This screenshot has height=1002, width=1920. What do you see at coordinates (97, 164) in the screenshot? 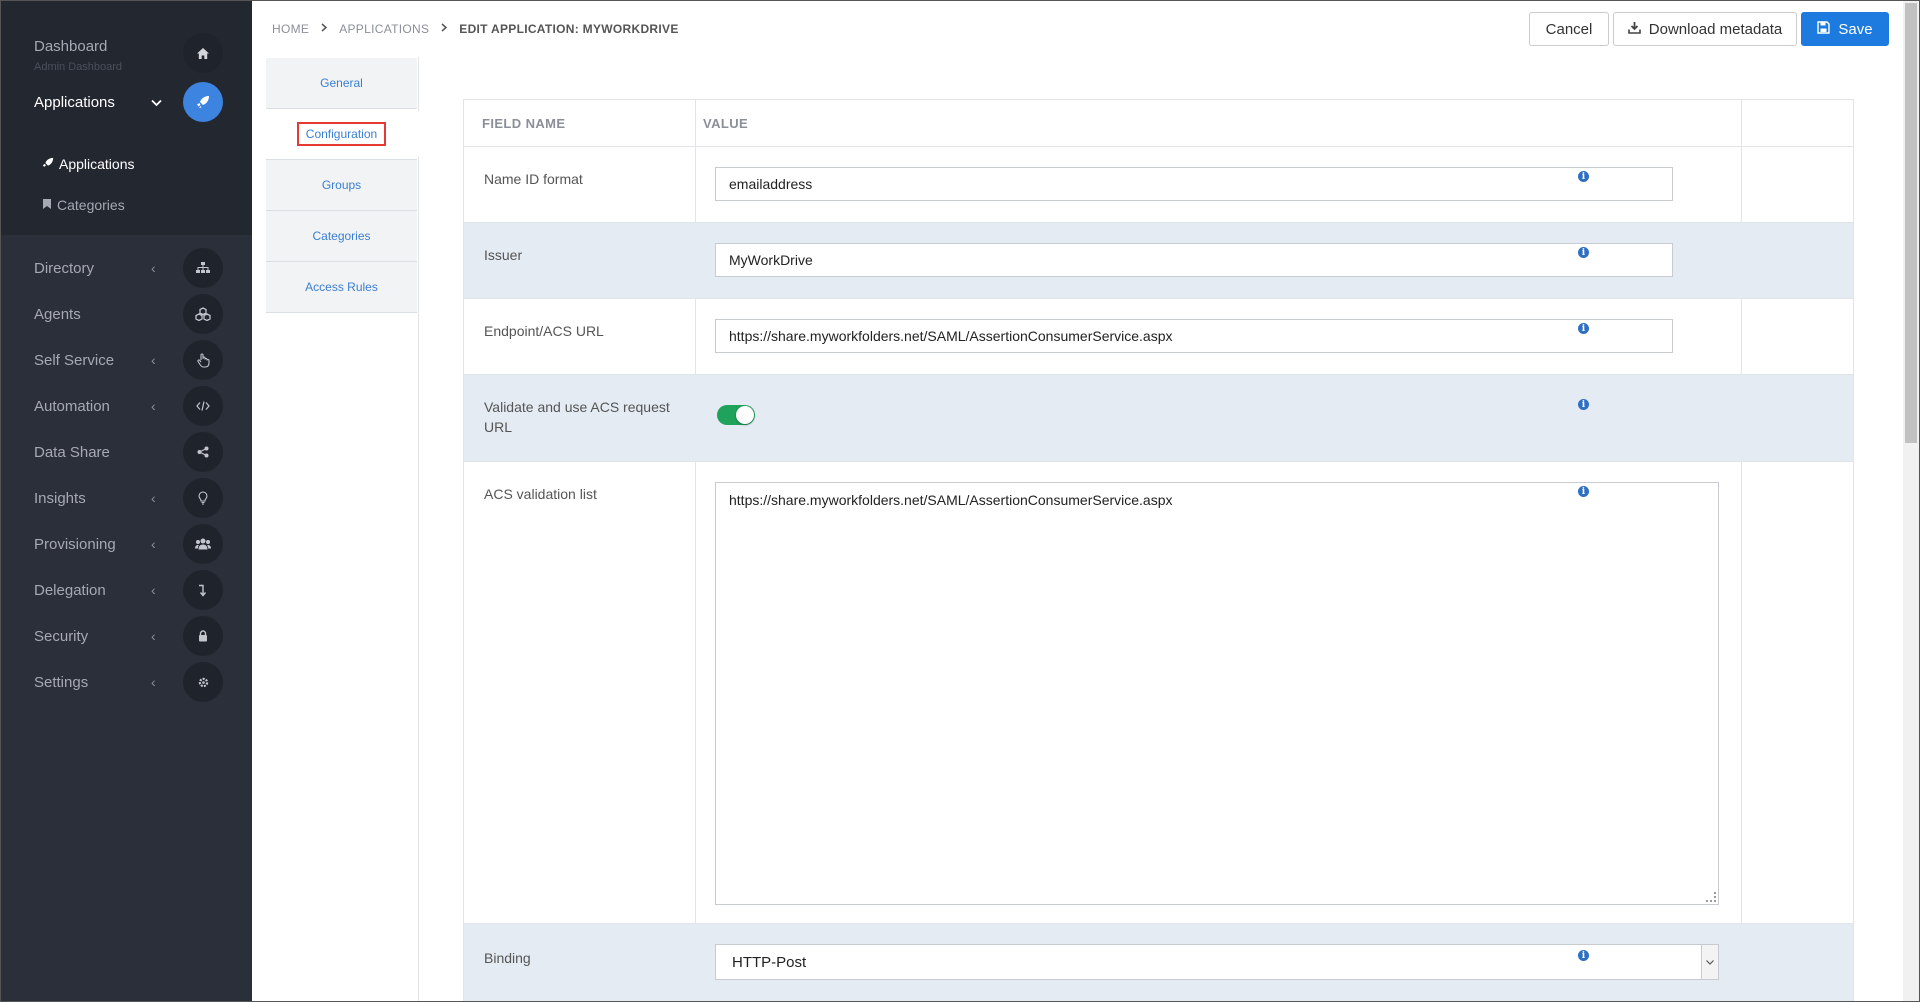
I see `subnav-label: Applications` at bounding box center [97, 164].